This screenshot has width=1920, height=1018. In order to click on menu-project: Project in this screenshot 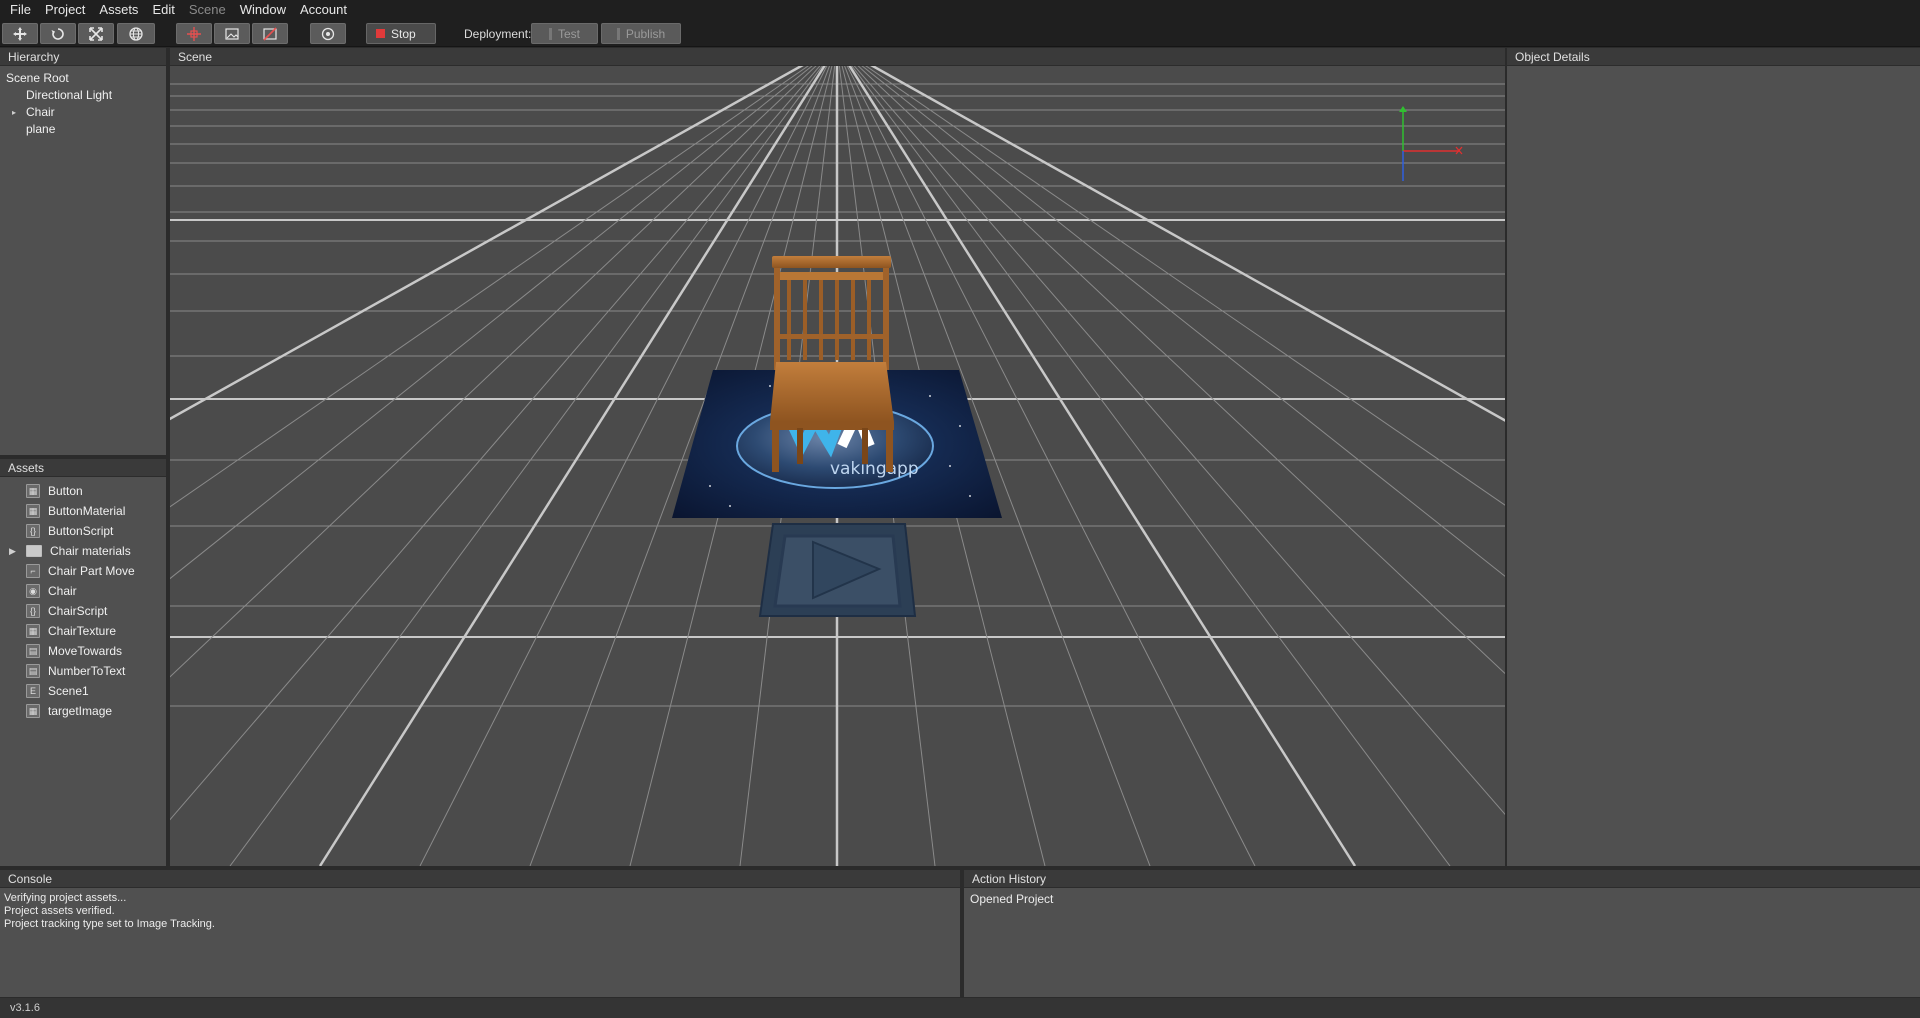, I will do `click(65, 10)`.